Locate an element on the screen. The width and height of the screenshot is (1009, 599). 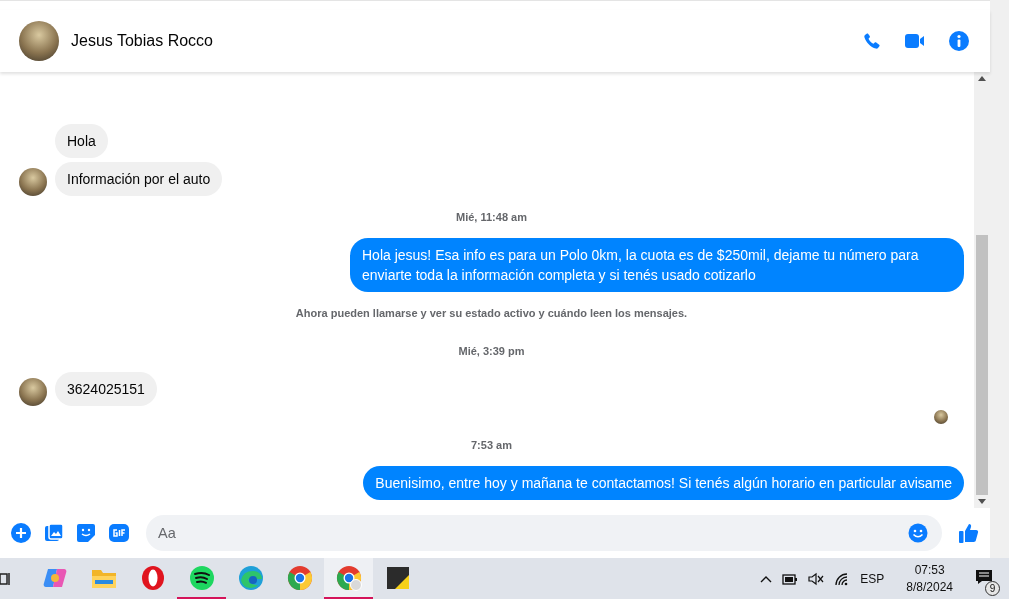
phone-icon is located at coordinates (872, 41).